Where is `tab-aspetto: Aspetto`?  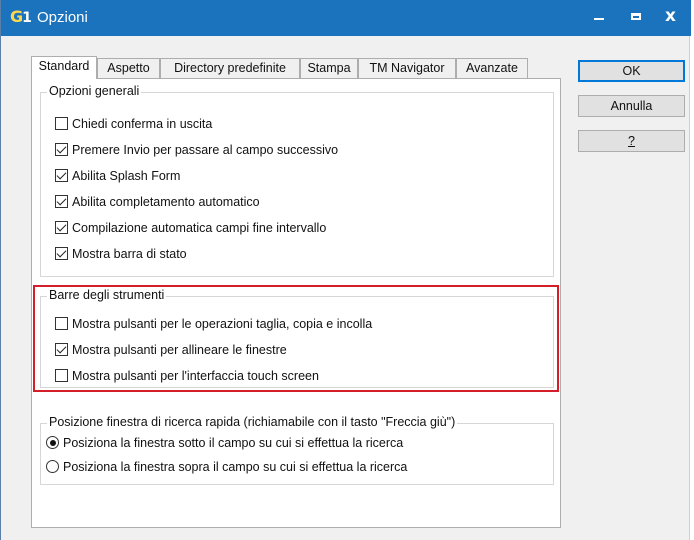
tab-aspetto: Aspetto is located at coordinates (128, 68).